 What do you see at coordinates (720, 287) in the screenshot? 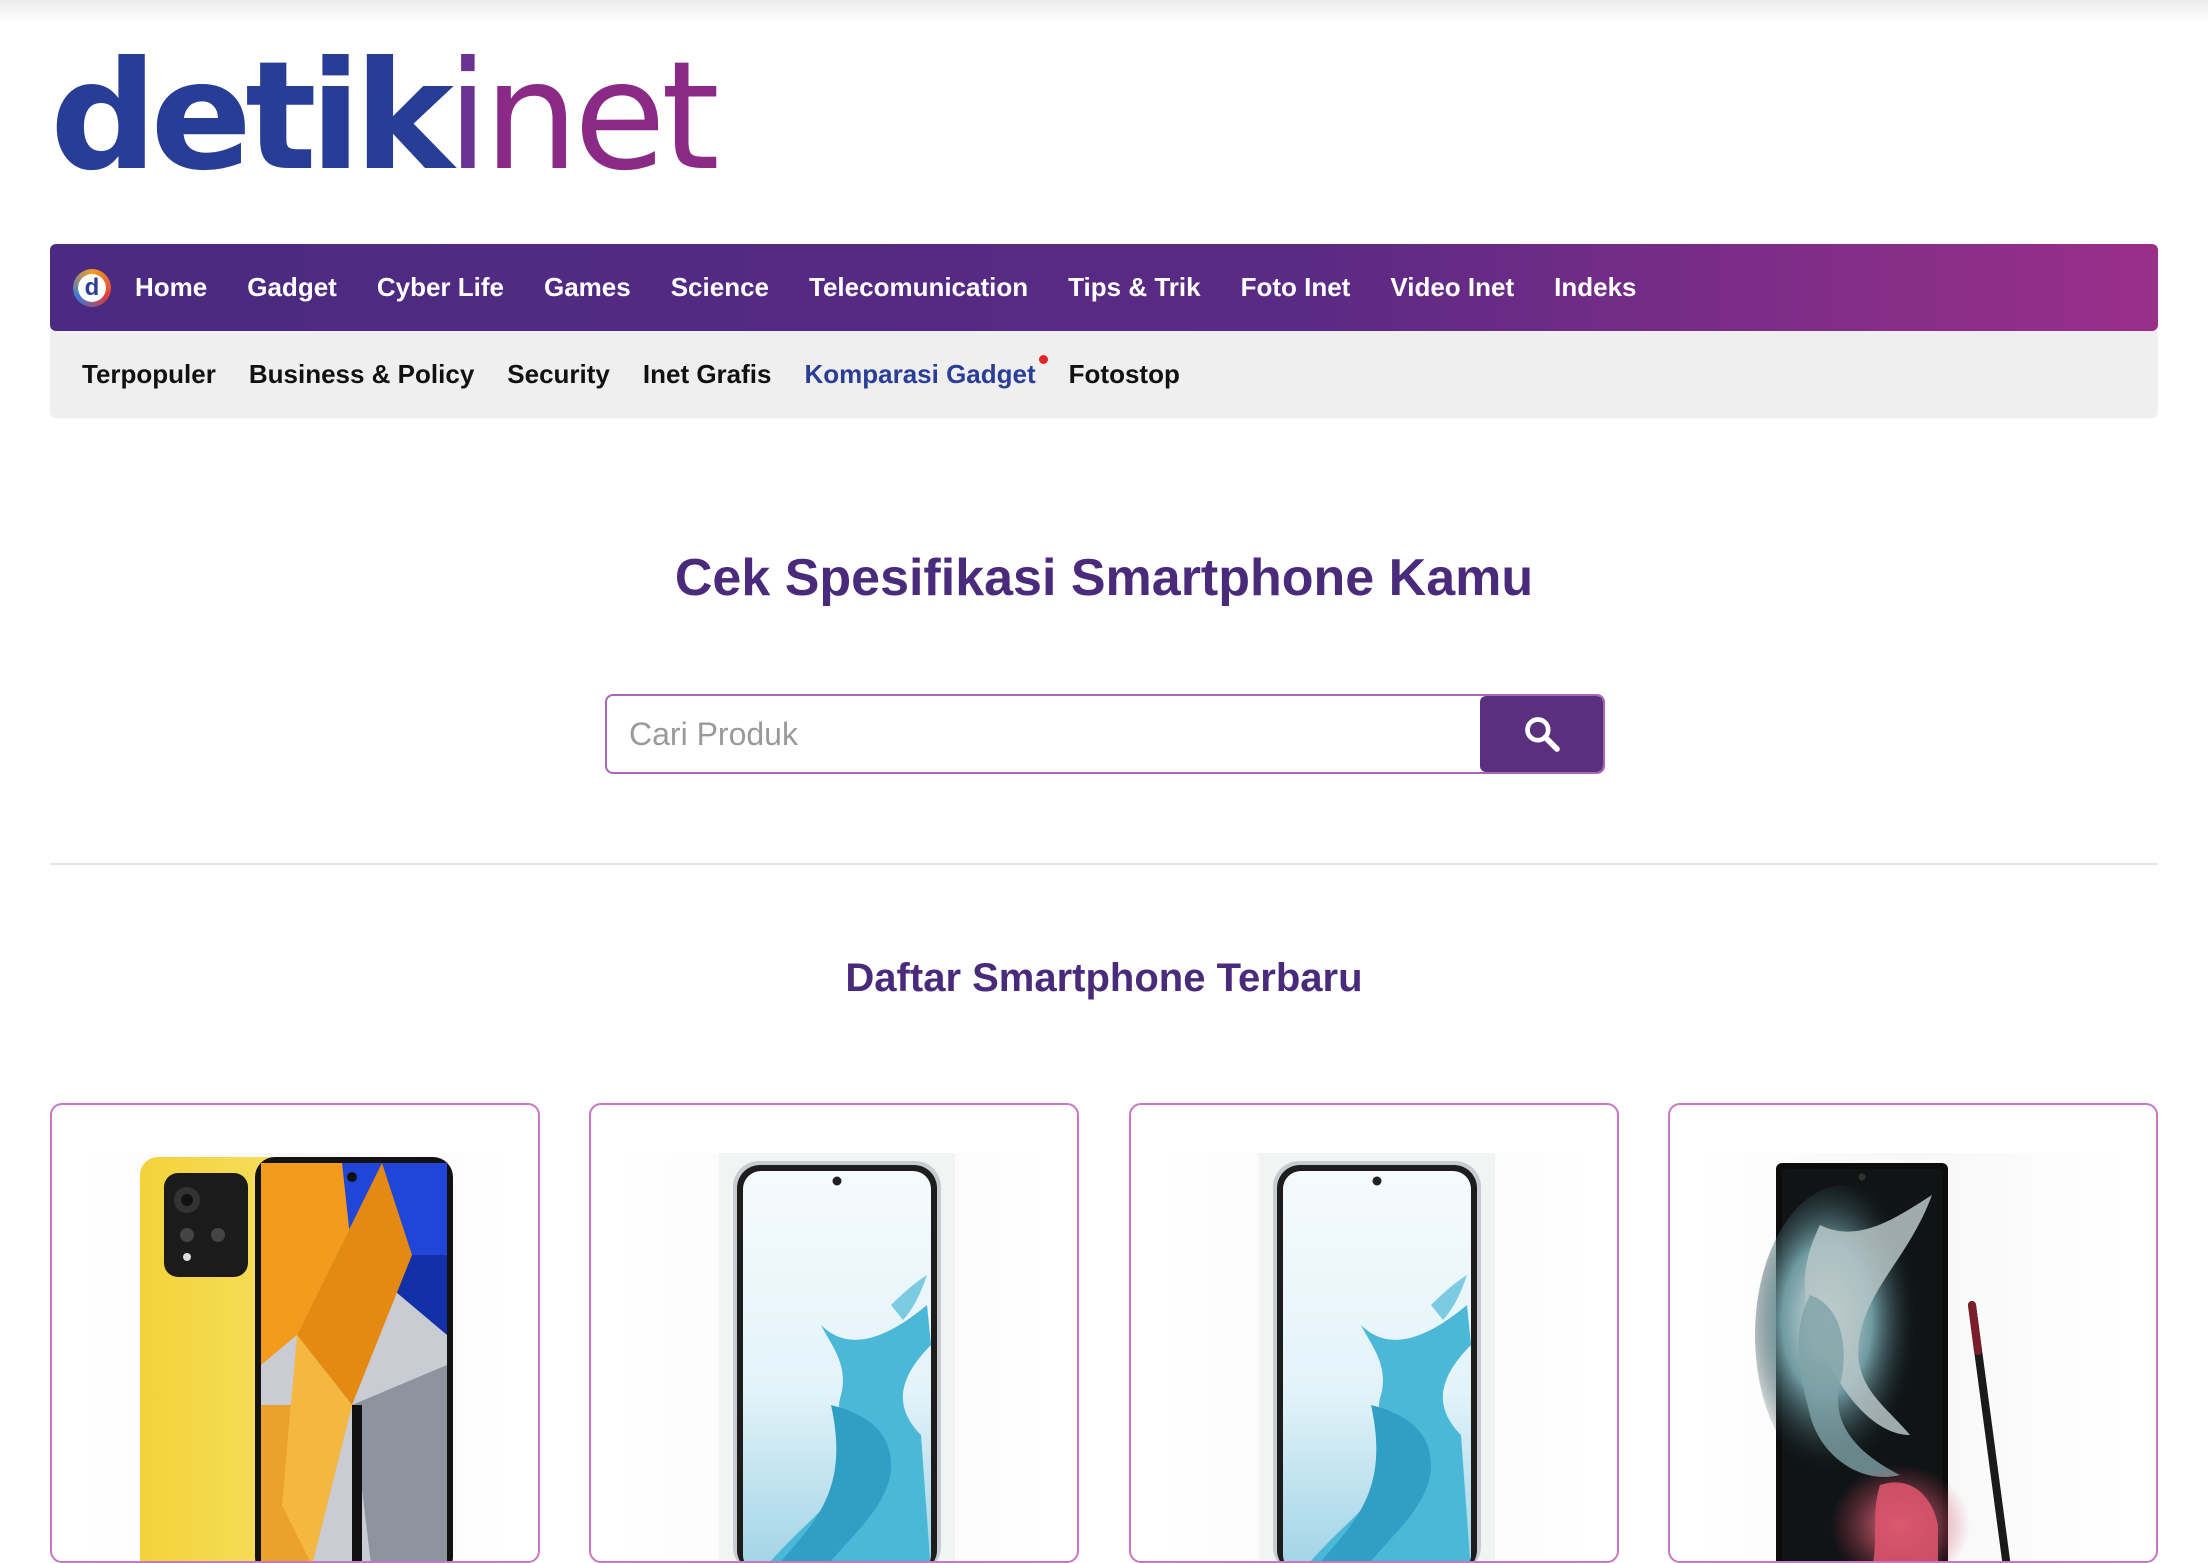
I see `nav-item-science: Science` at bounding box center [720, 287].